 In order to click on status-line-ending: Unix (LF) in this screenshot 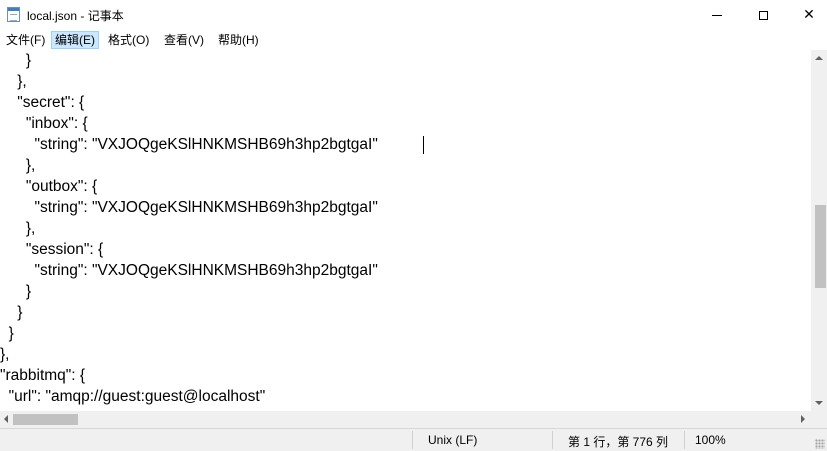, I will do `click(453, 440)`.